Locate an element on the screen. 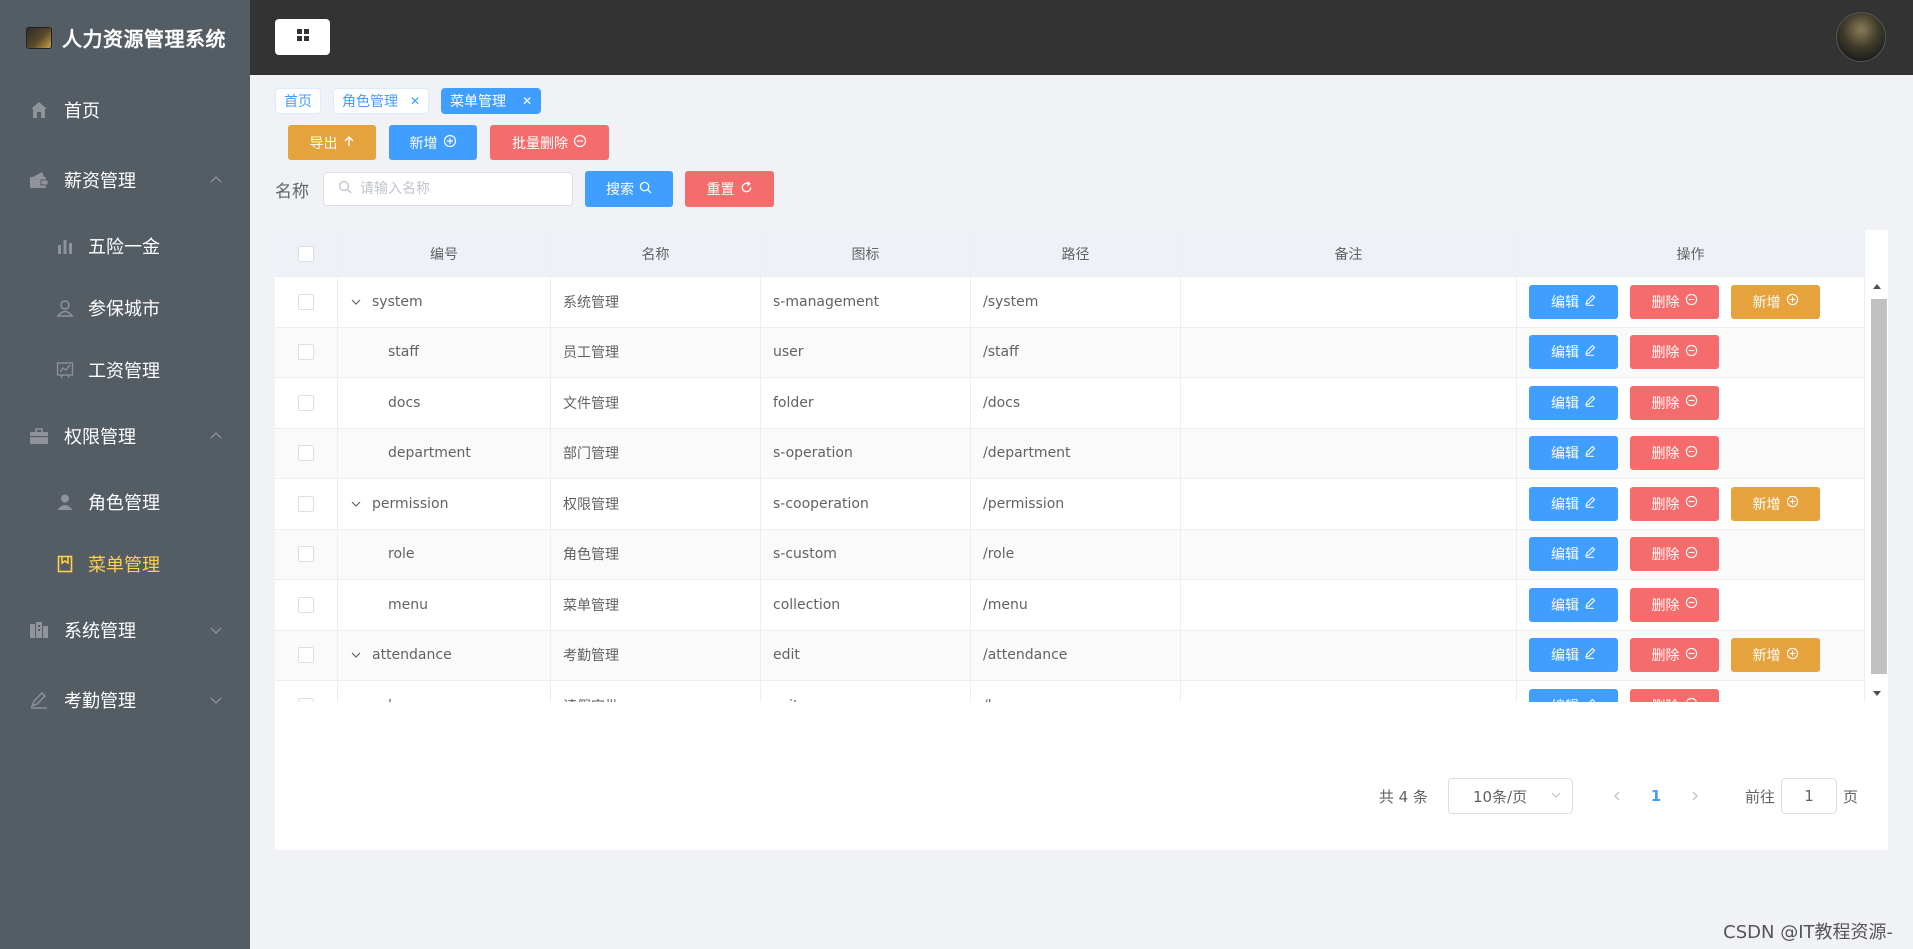 This screenshot has width=1913, height=949. search-input is located at coordinates (460, 189).